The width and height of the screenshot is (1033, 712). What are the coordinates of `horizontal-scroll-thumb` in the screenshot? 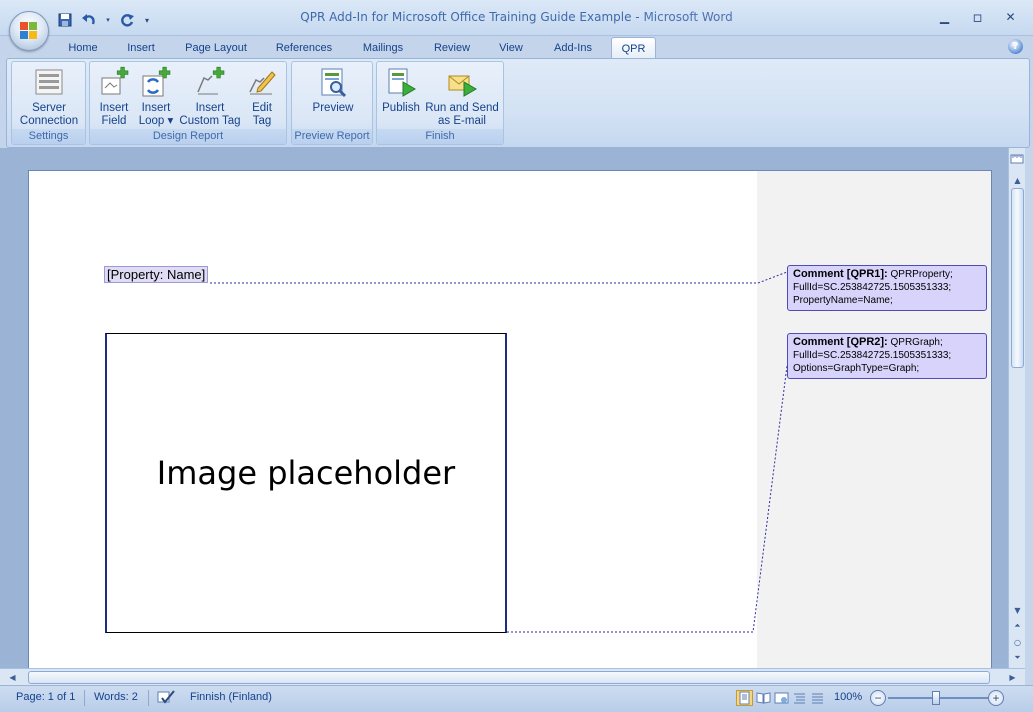 It's located at (509, 677).